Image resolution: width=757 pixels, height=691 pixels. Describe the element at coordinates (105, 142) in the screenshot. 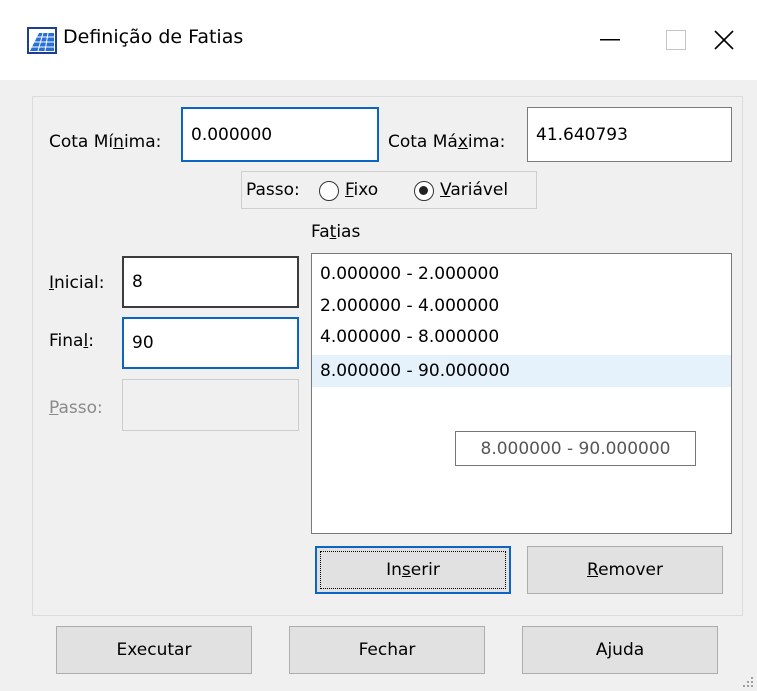

I see `cota-minima-label: Cota Mínima:` at that location.